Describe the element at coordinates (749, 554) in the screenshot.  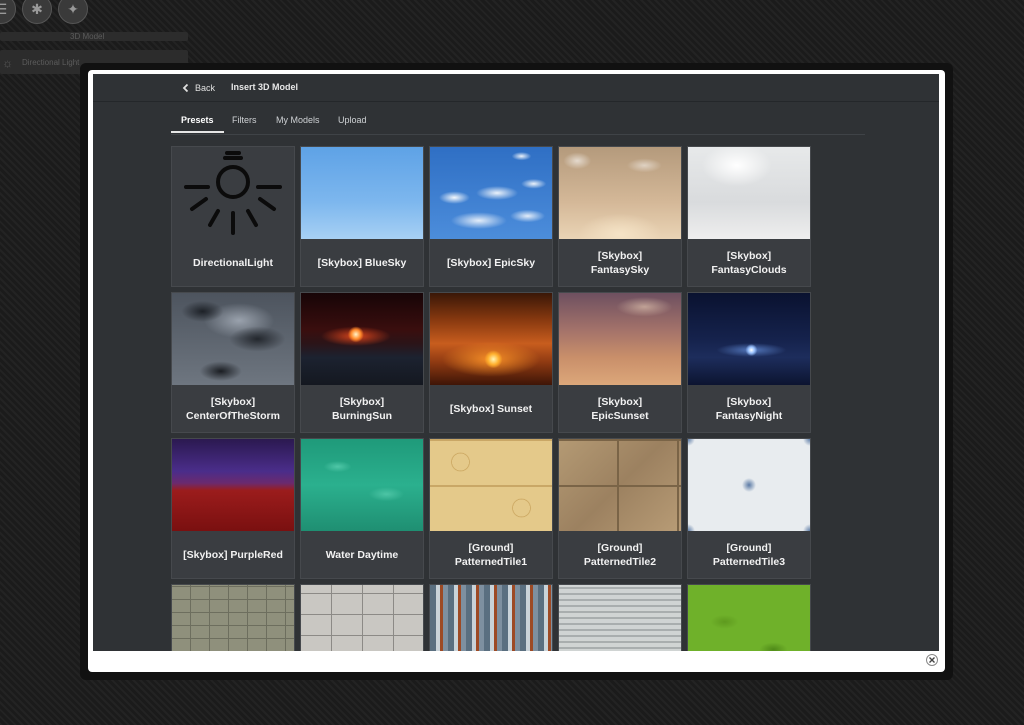
I see `preset-label: [Ground] PatternedTile3` at that location.